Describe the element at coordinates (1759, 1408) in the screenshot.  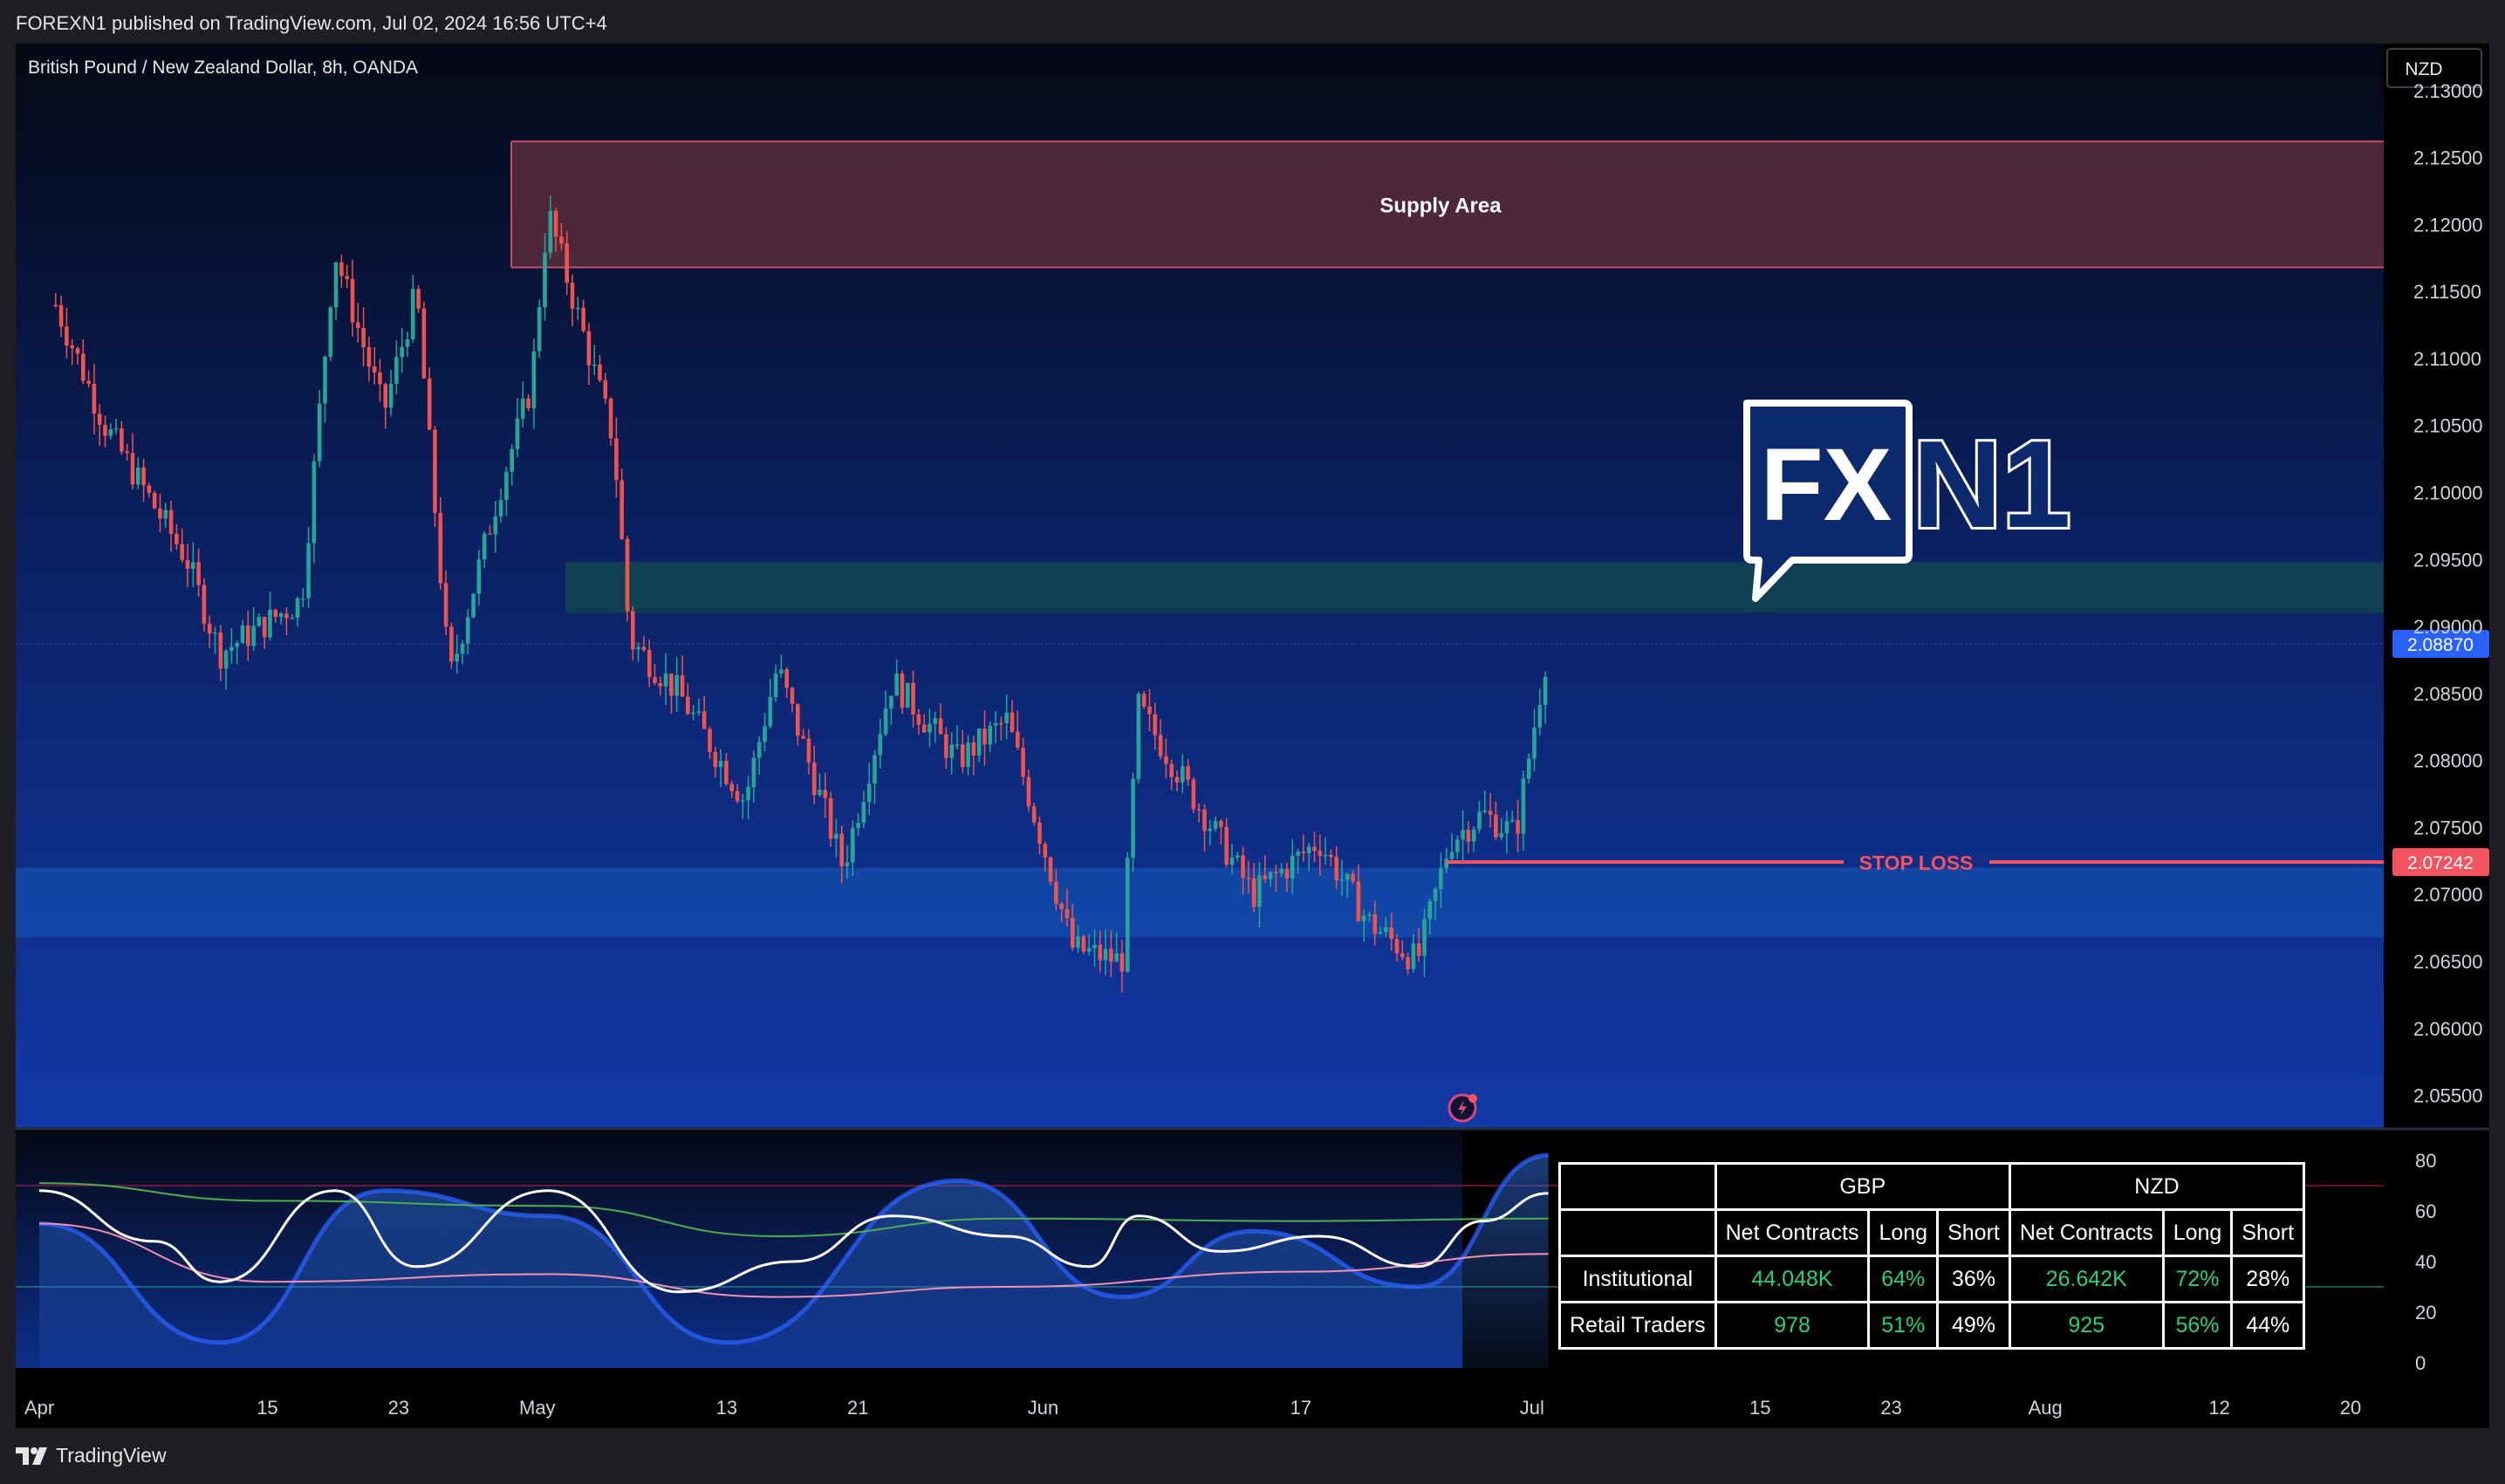
I see `time-tick-label: 15` at that location.